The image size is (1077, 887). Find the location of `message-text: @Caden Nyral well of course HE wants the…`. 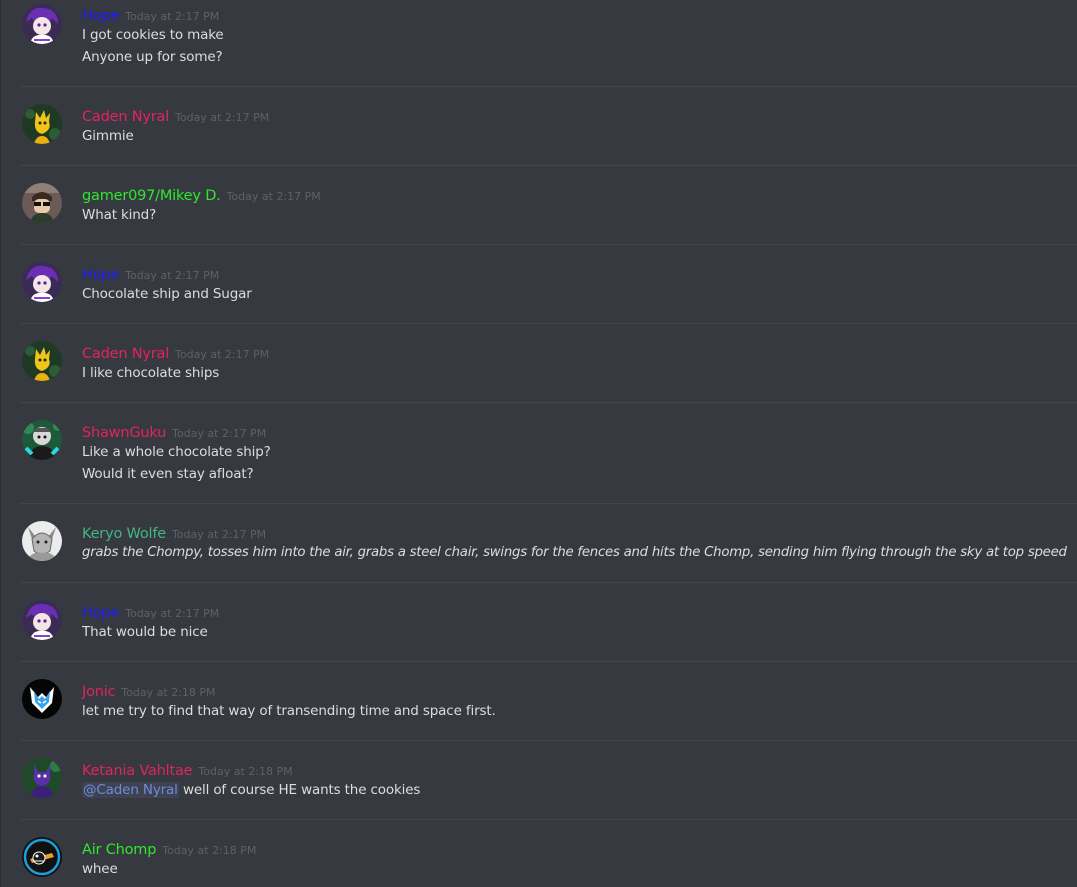

message-text: @Caden Nyral well of course HE wants the… is located at coordinates (251, 790).